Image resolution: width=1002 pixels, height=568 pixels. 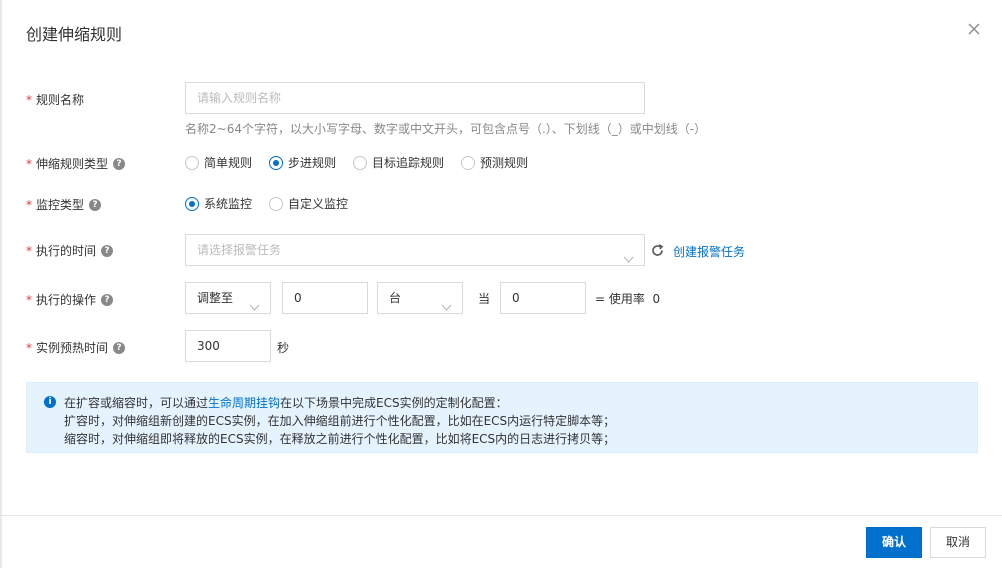 I want to click on monitor-type-radio-group: 系统监控 自定义监控, so click(x=275, y=203).